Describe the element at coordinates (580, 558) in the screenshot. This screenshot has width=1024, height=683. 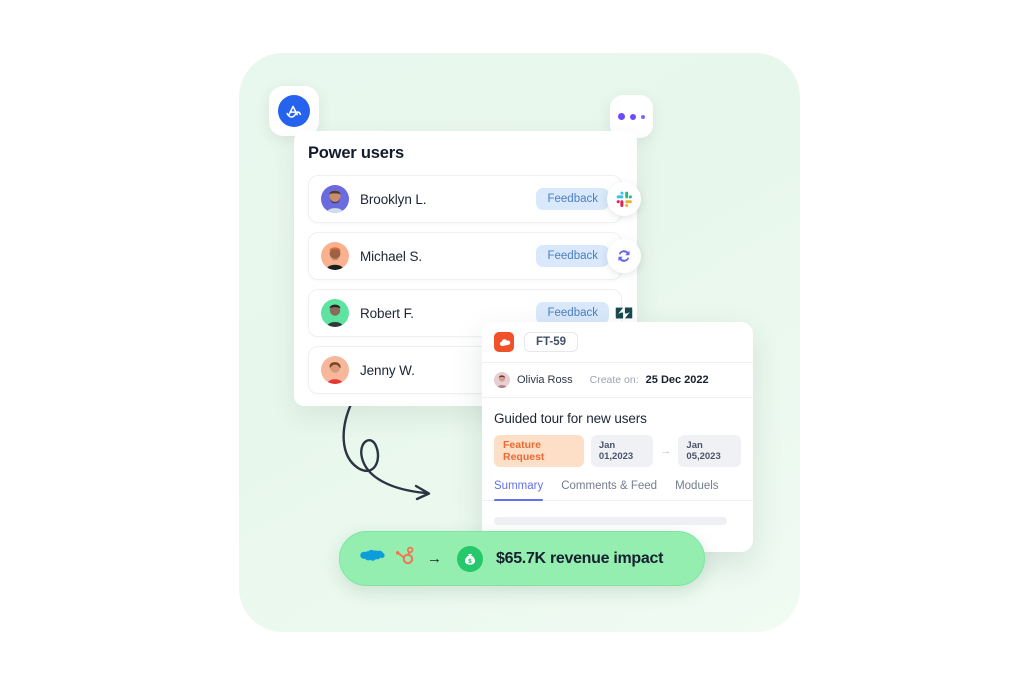
I see `revenue-impact-text: $65.7K revenue impact` at that location.